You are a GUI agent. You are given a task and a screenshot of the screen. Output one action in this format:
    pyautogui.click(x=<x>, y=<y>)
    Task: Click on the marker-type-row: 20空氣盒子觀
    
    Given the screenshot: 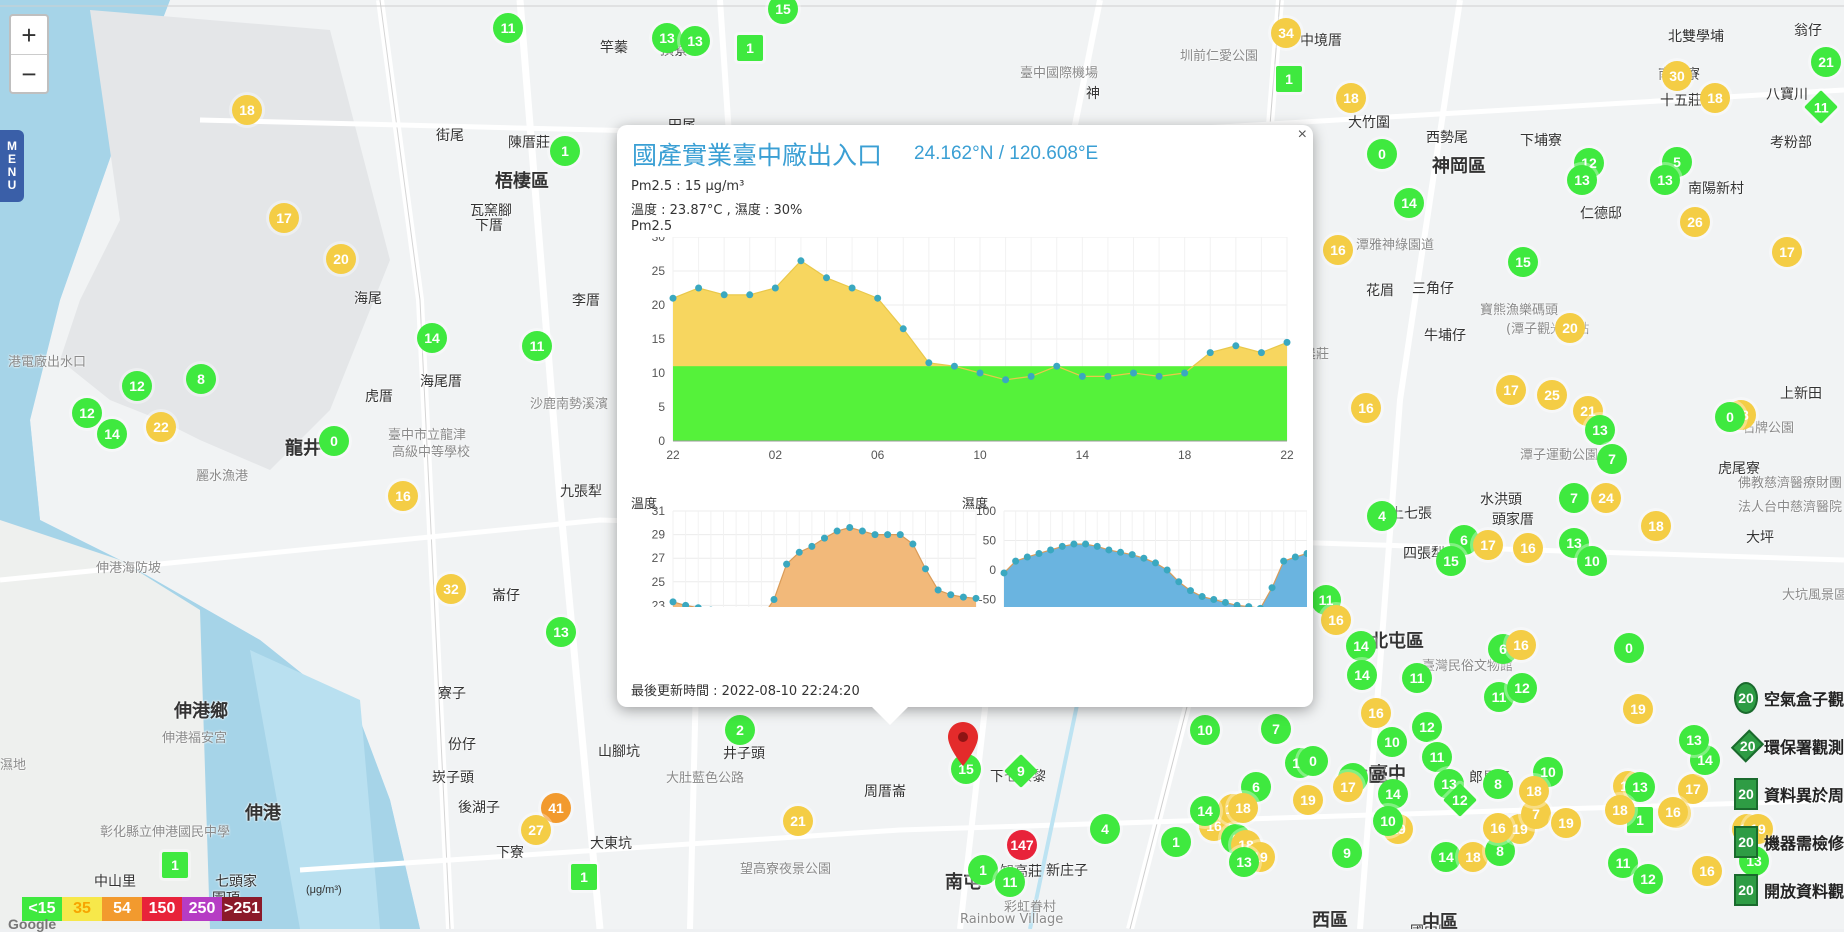 What is the action you would take?
    pyautogui.click(x=1789, y=698)
    